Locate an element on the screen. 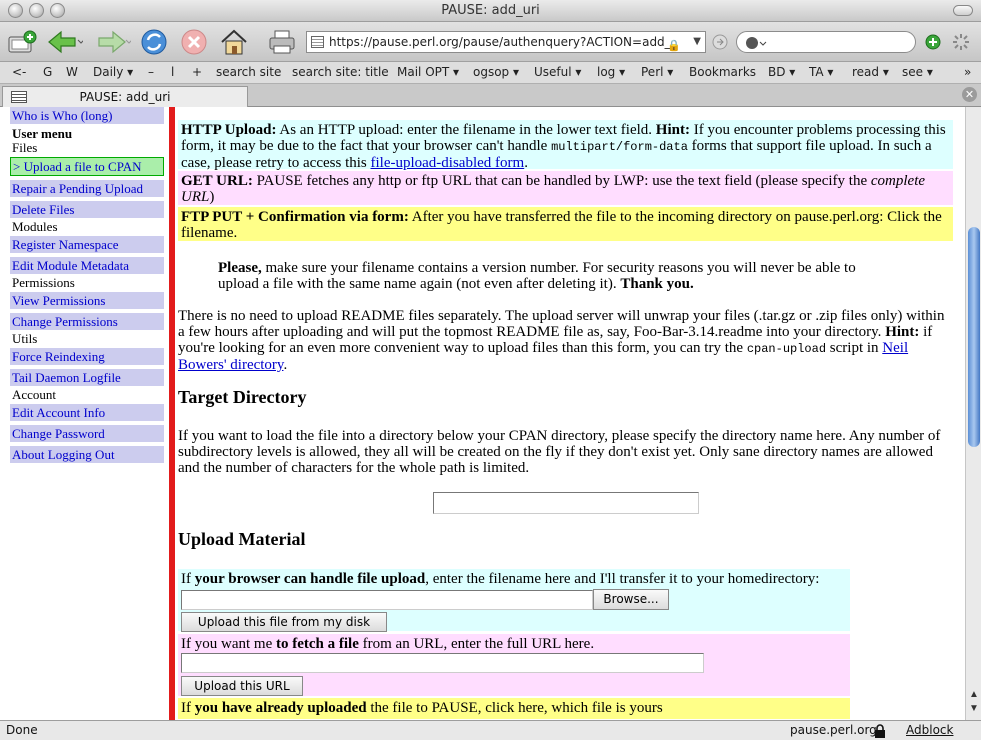  home-button is located at coordinates (234, 42).